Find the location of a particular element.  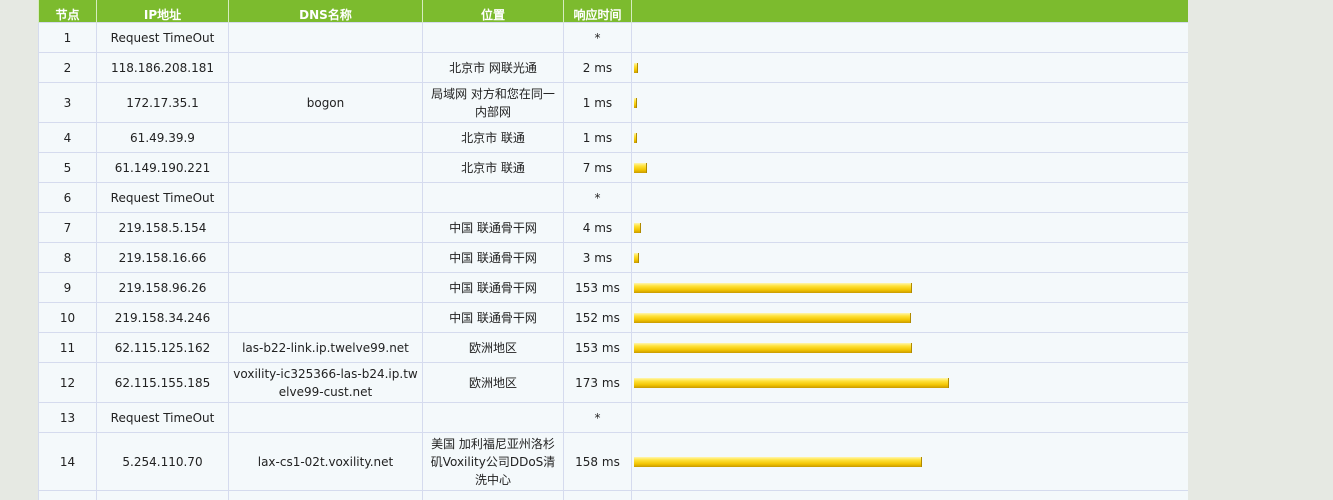

ip-cell: 5.254.110.70 is located at coordinates (162, 461).